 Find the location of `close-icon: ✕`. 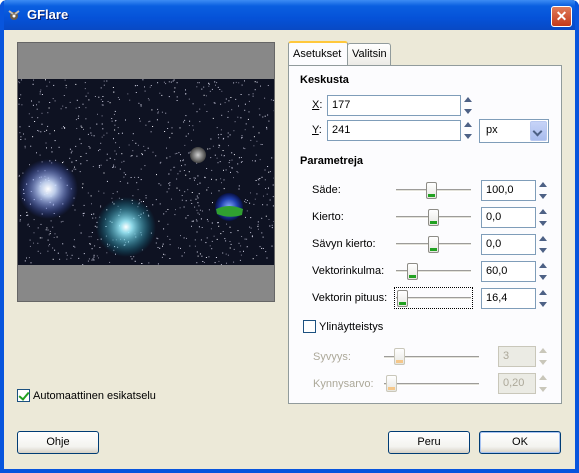

close-icon: ✕ is located at coordinates (561, 16).